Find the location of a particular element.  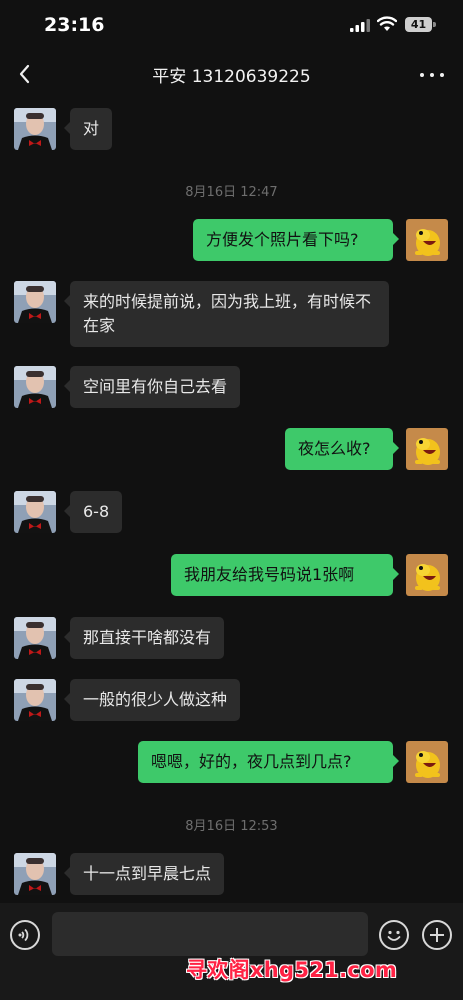

input-bar is located at coordinates (231, 951).